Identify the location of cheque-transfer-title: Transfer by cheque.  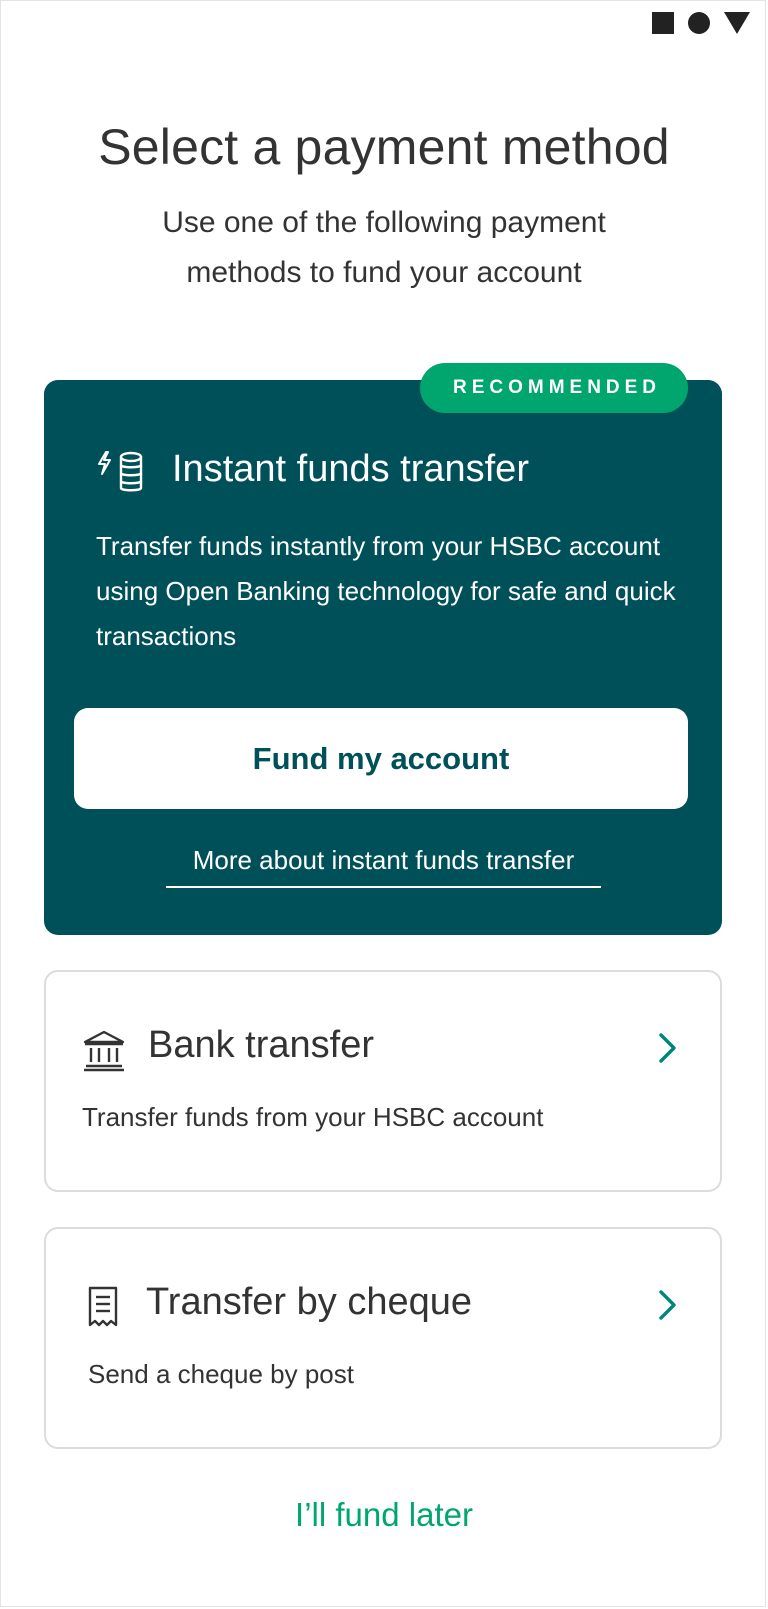
(309, 1302).